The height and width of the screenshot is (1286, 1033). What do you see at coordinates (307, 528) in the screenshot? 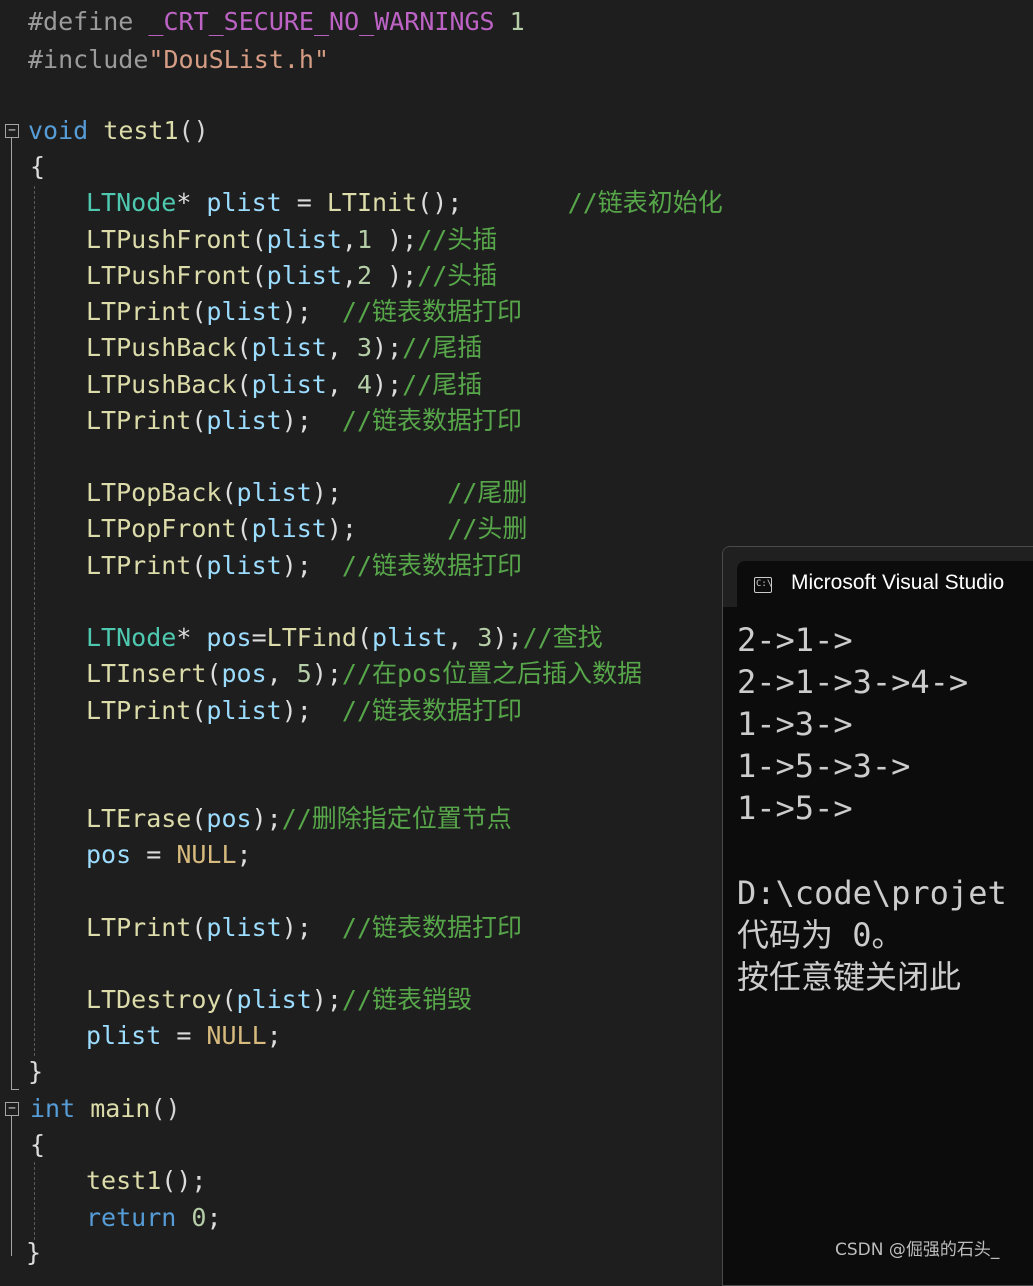
I see `code-line-15: LTPopFront(plist); //头删` at bounding box center [307, 528].